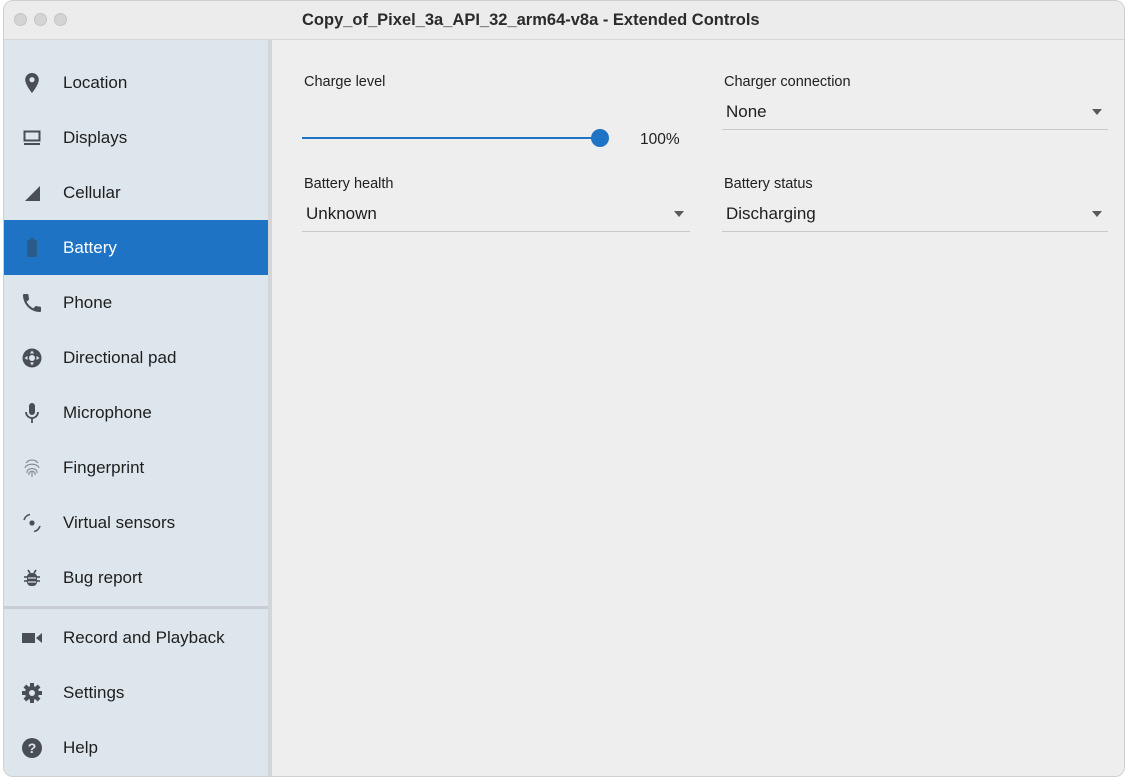  What do you see at coordinates (136, 692) in the screenshot?
I see `sidebar-item-settings: Settings` at bounding box center [136, 692].